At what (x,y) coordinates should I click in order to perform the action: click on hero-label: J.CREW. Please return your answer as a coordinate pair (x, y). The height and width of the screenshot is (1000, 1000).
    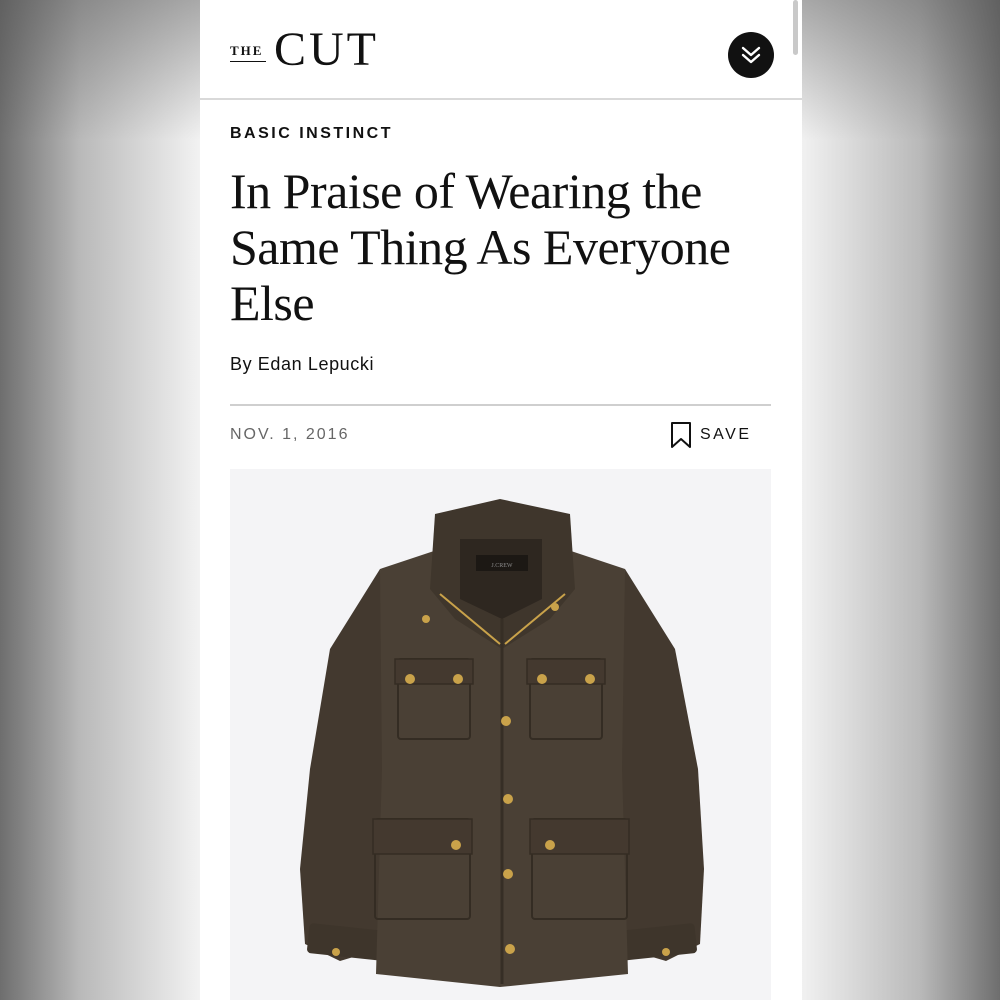
    Looking at the image, I should click on (502, 566).